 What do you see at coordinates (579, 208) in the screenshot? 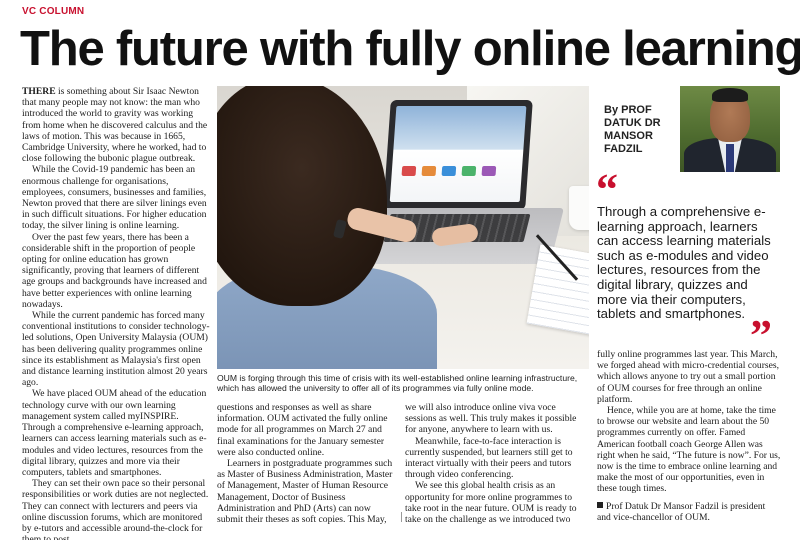
I see `mug` at bounding box center [579, 208].